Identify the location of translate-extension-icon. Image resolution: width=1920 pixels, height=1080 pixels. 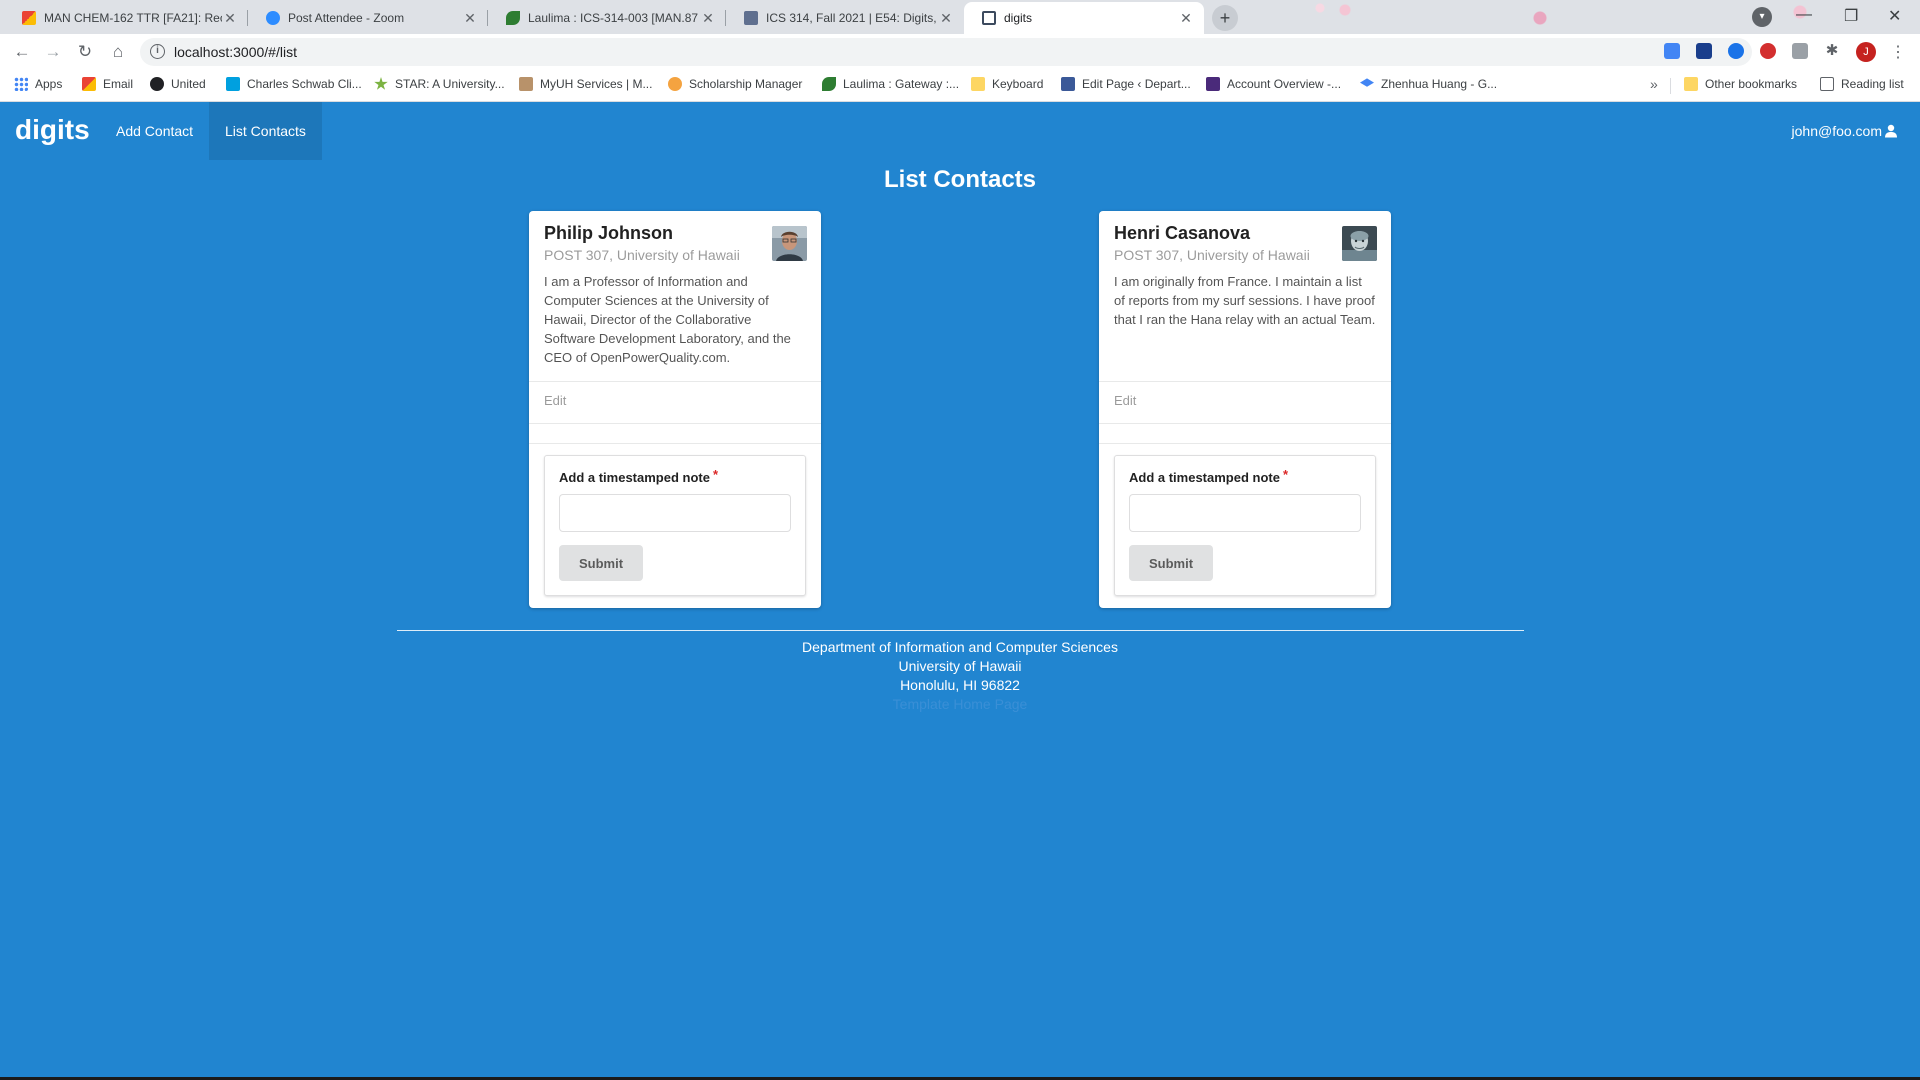
(1672, 51).